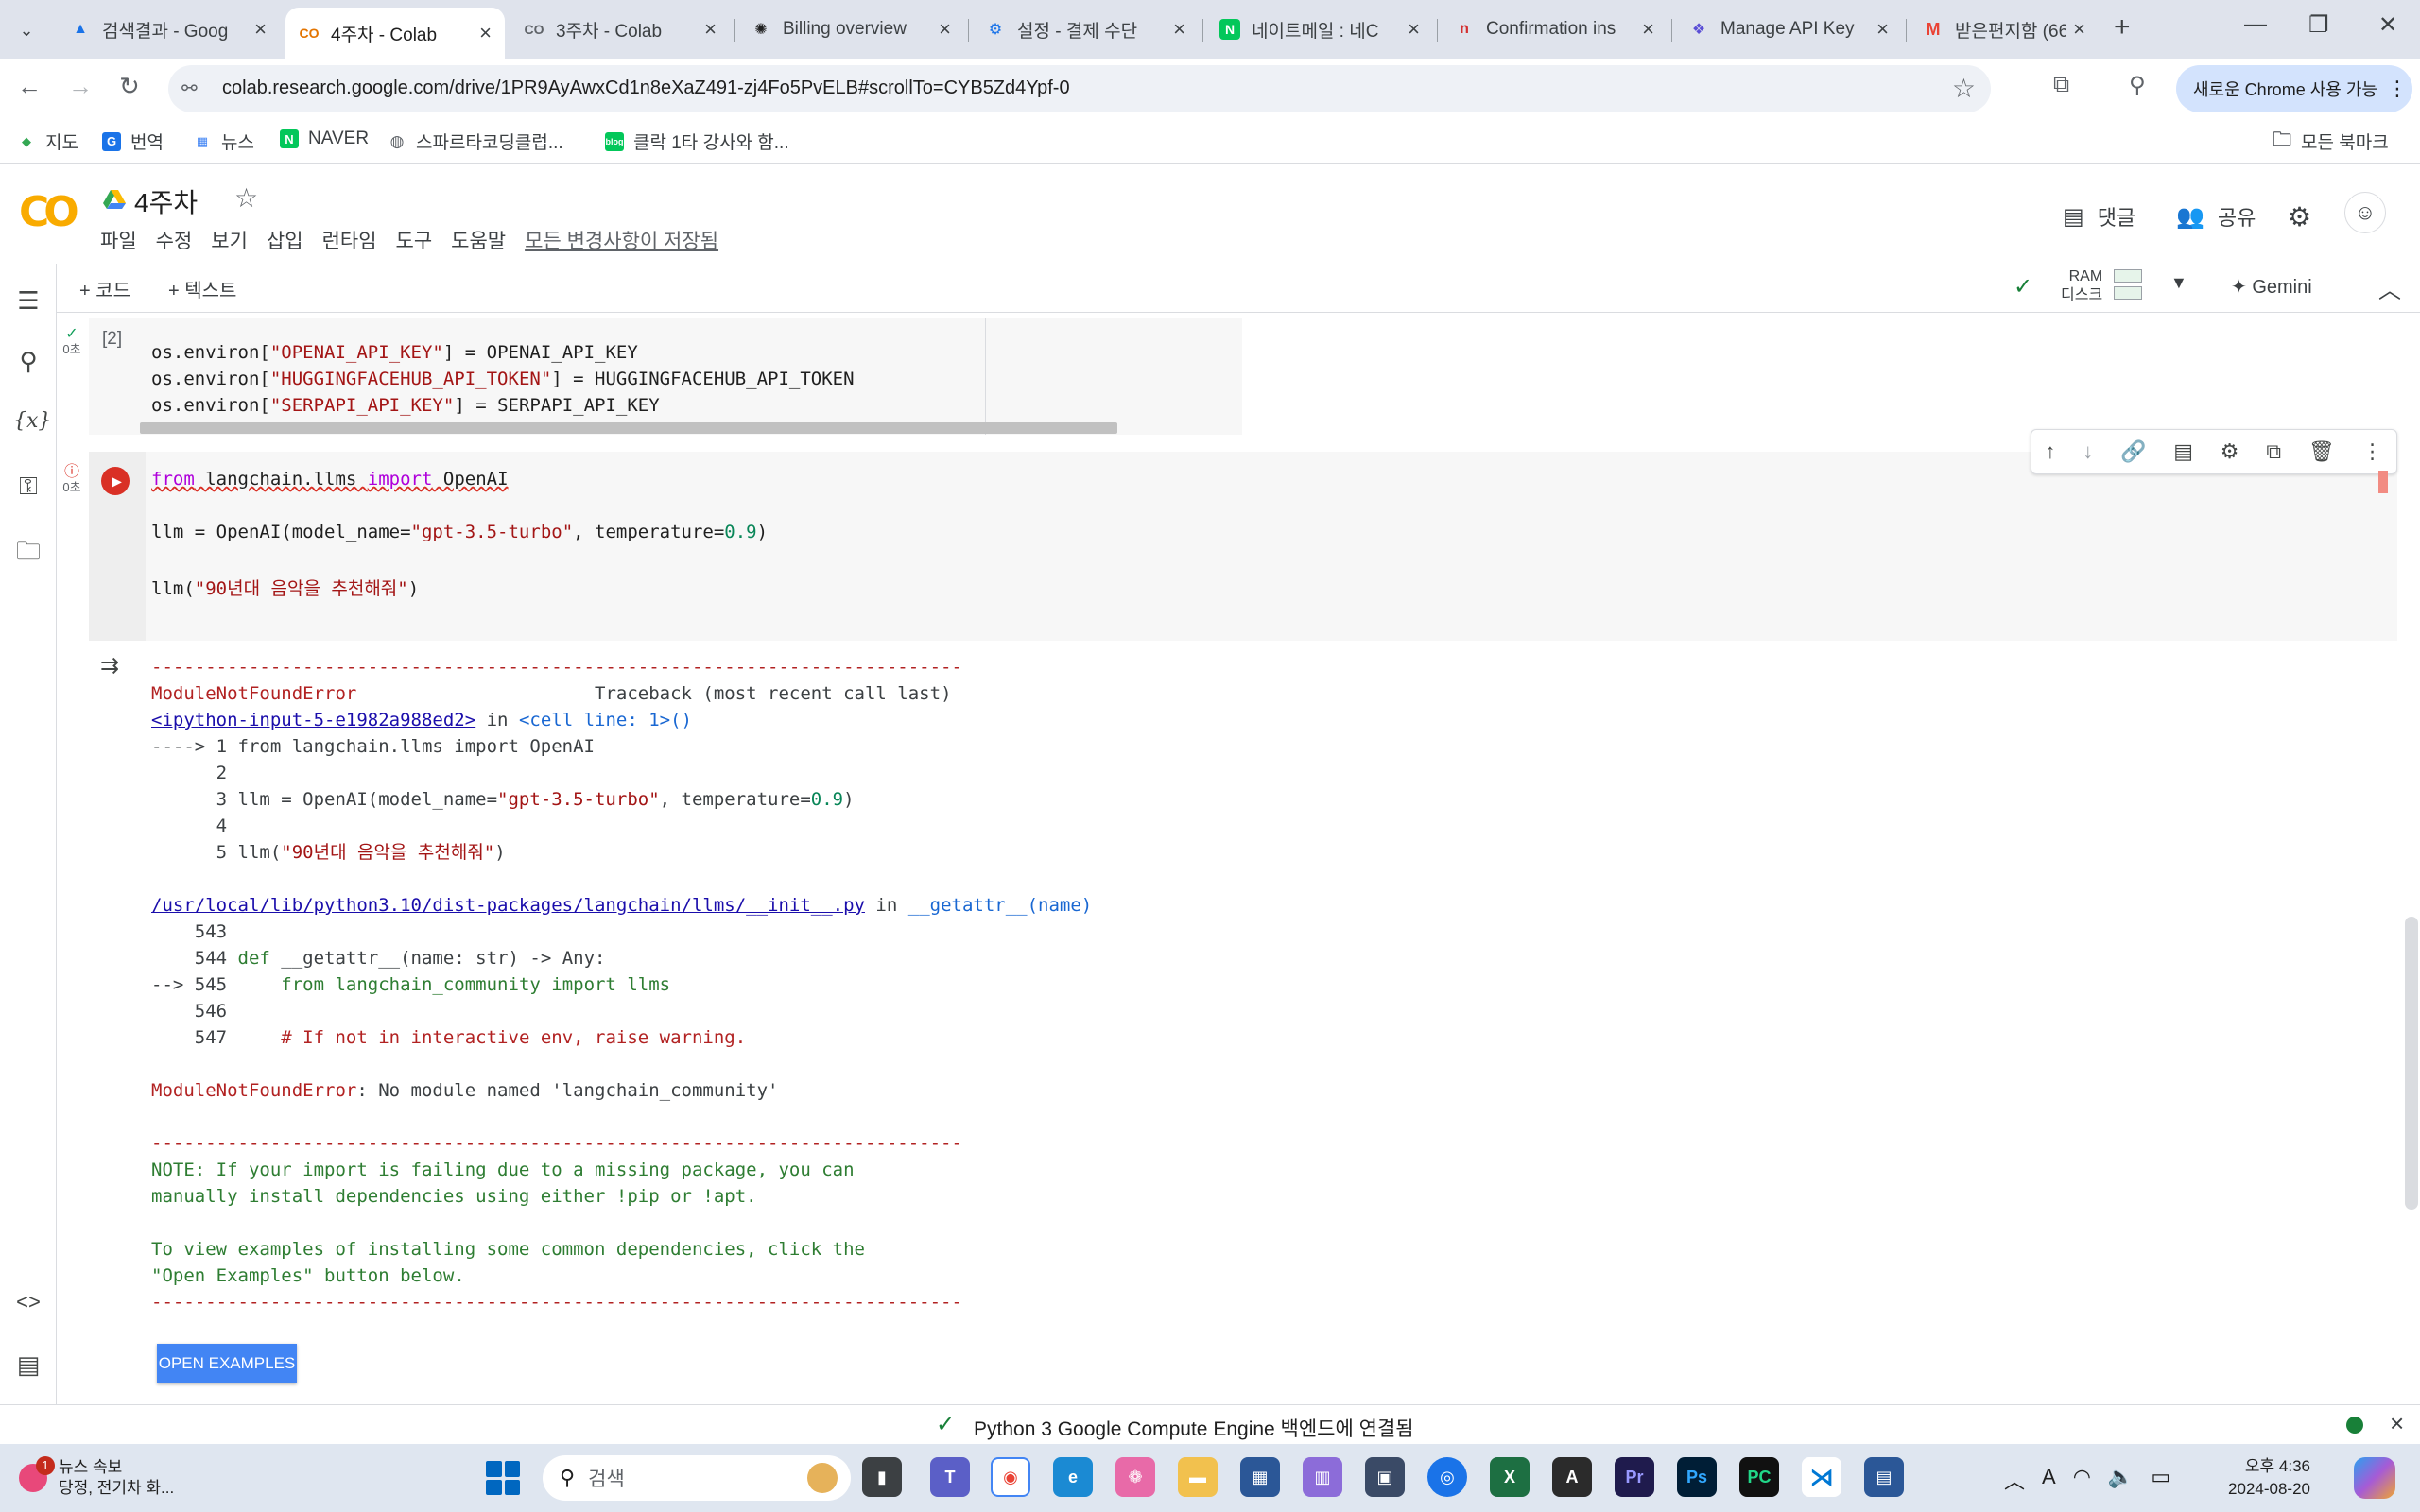 This screenshot has width=2420, height=1512. I want to click on variables-icon: {x}, so click(32, 421).